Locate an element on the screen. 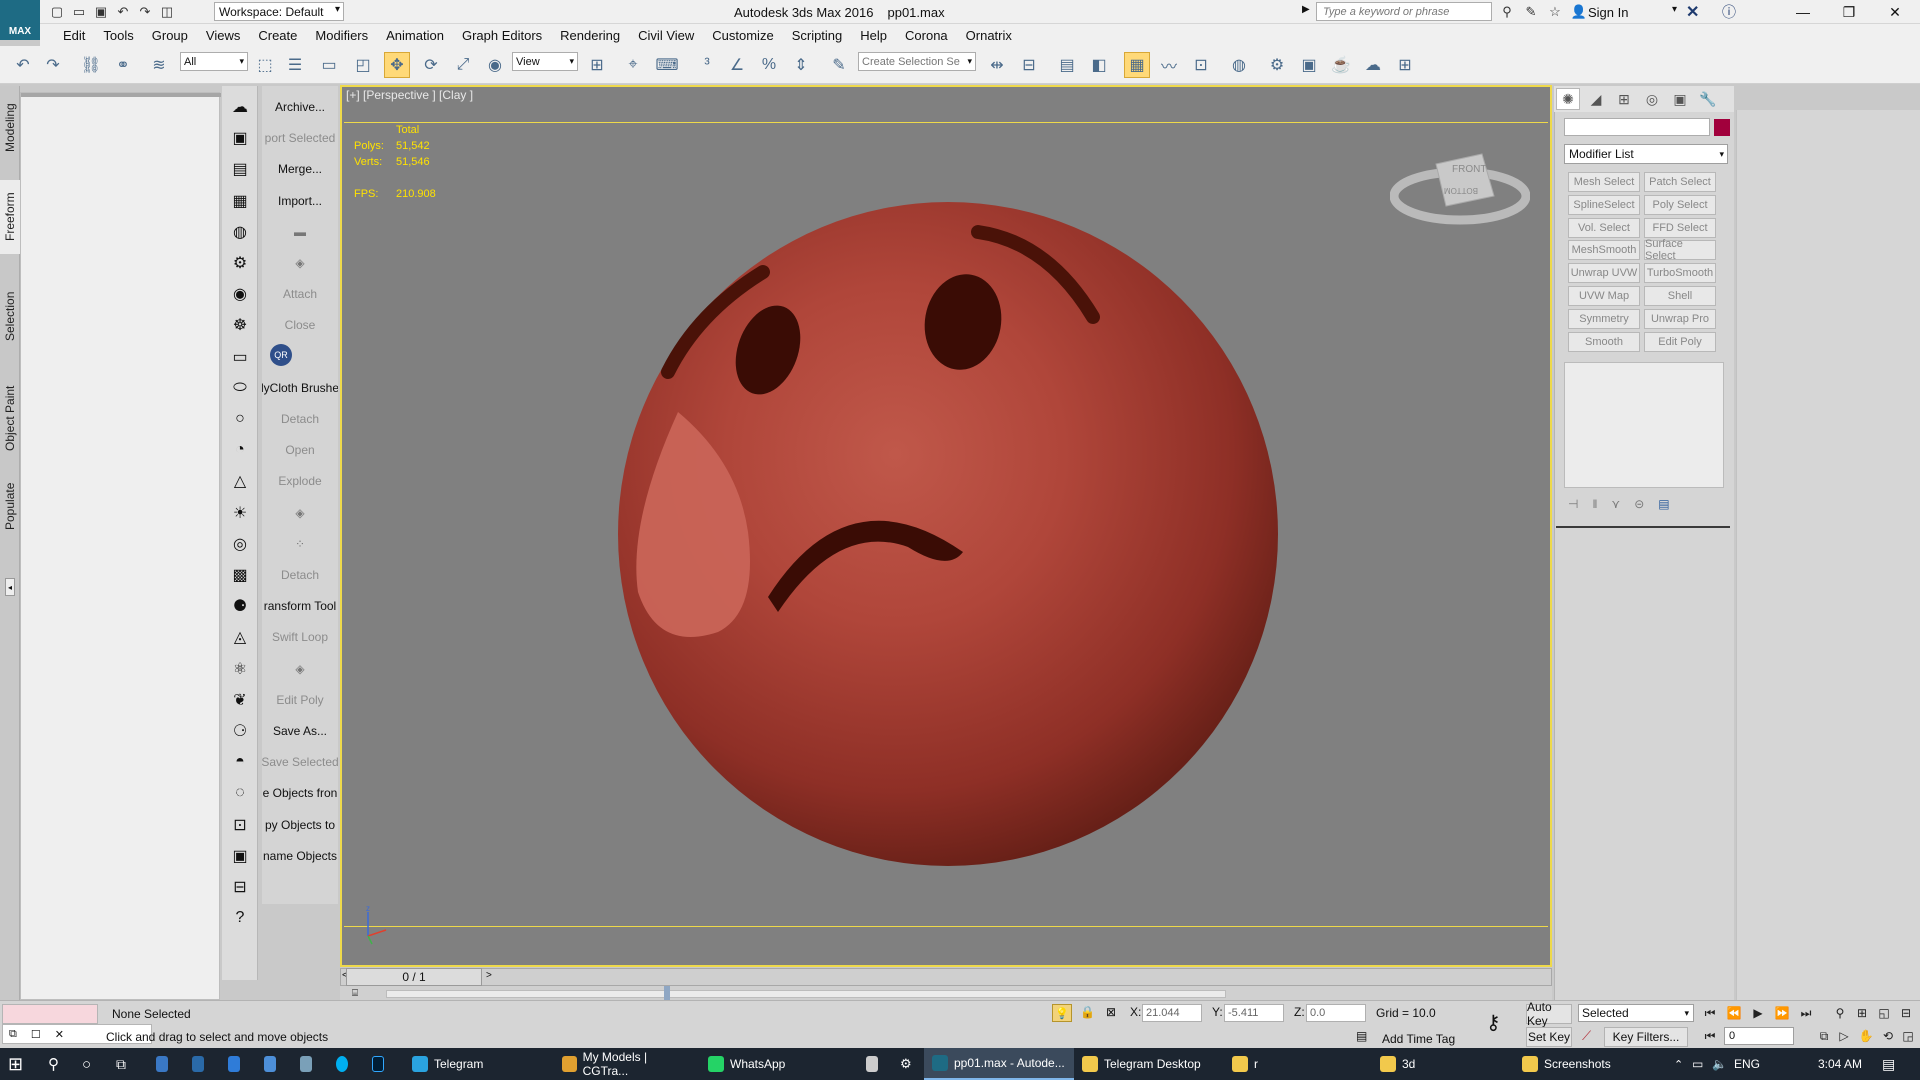 This screenshot has width=1920, height=1080. menu-customize: Customize is located at coordinates (742, 35).